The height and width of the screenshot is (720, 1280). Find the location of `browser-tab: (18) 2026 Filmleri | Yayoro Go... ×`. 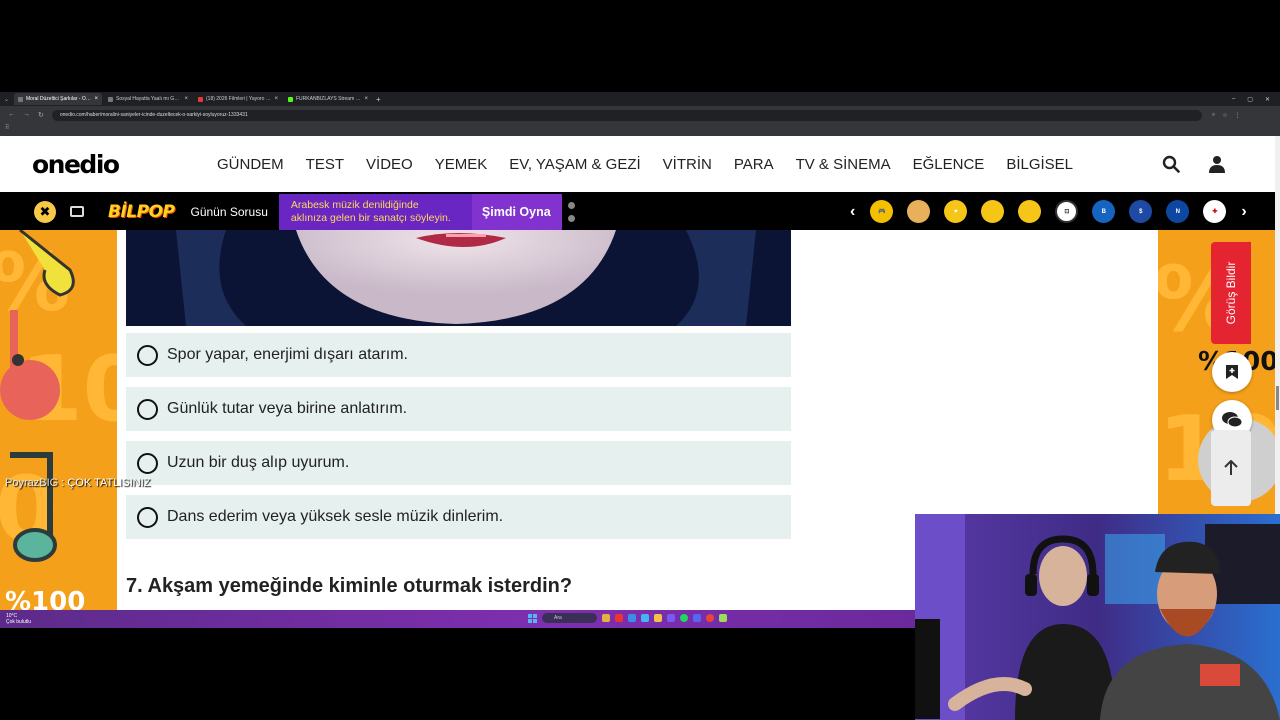

browser-tab: (18) 2026 Filmleri | Yayoro Go... × is located at coordinates (238, 99).